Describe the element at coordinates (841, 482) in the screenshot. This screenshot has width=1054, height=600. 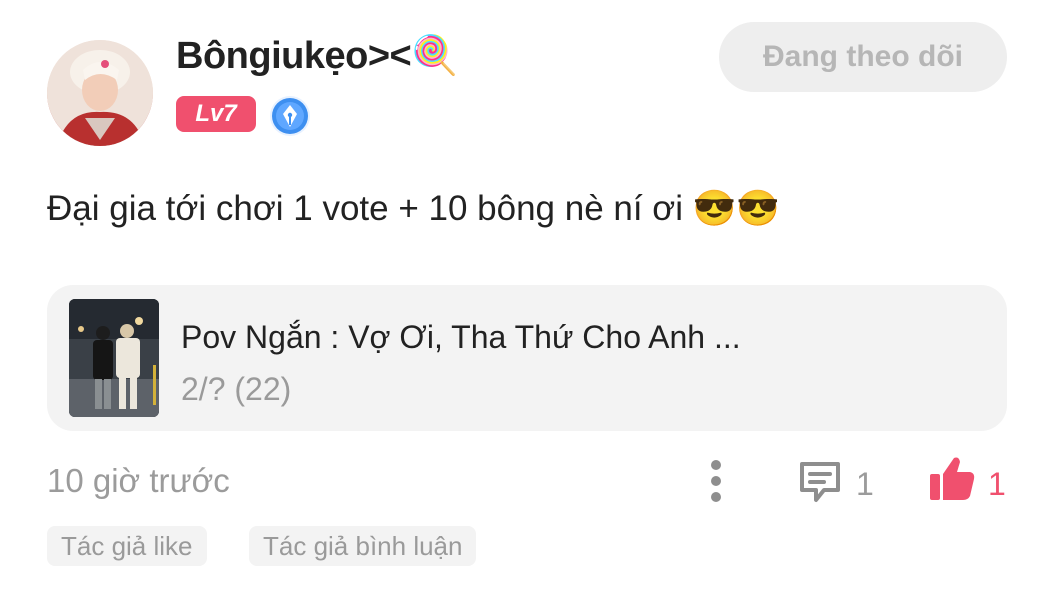
I see `comment-button: 1` at that location.